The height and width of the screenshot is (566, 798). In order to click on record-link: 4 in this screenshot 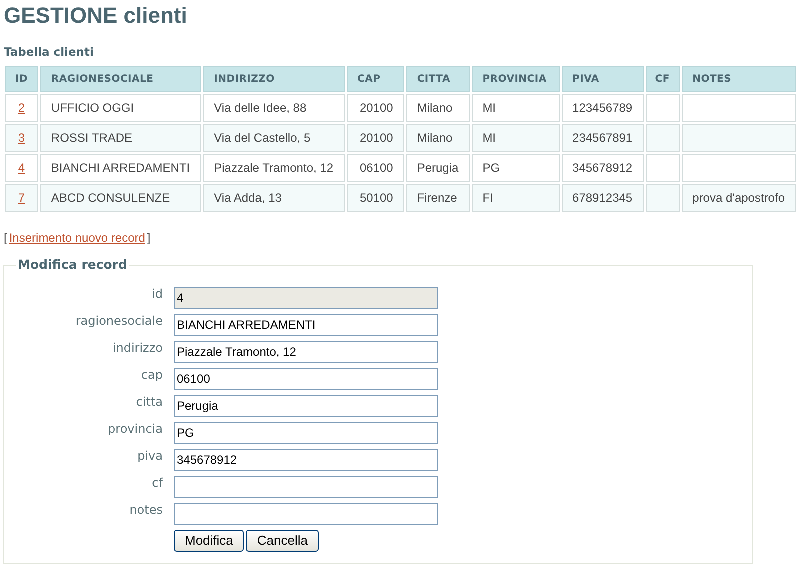, I will do `click(22, 168)`.